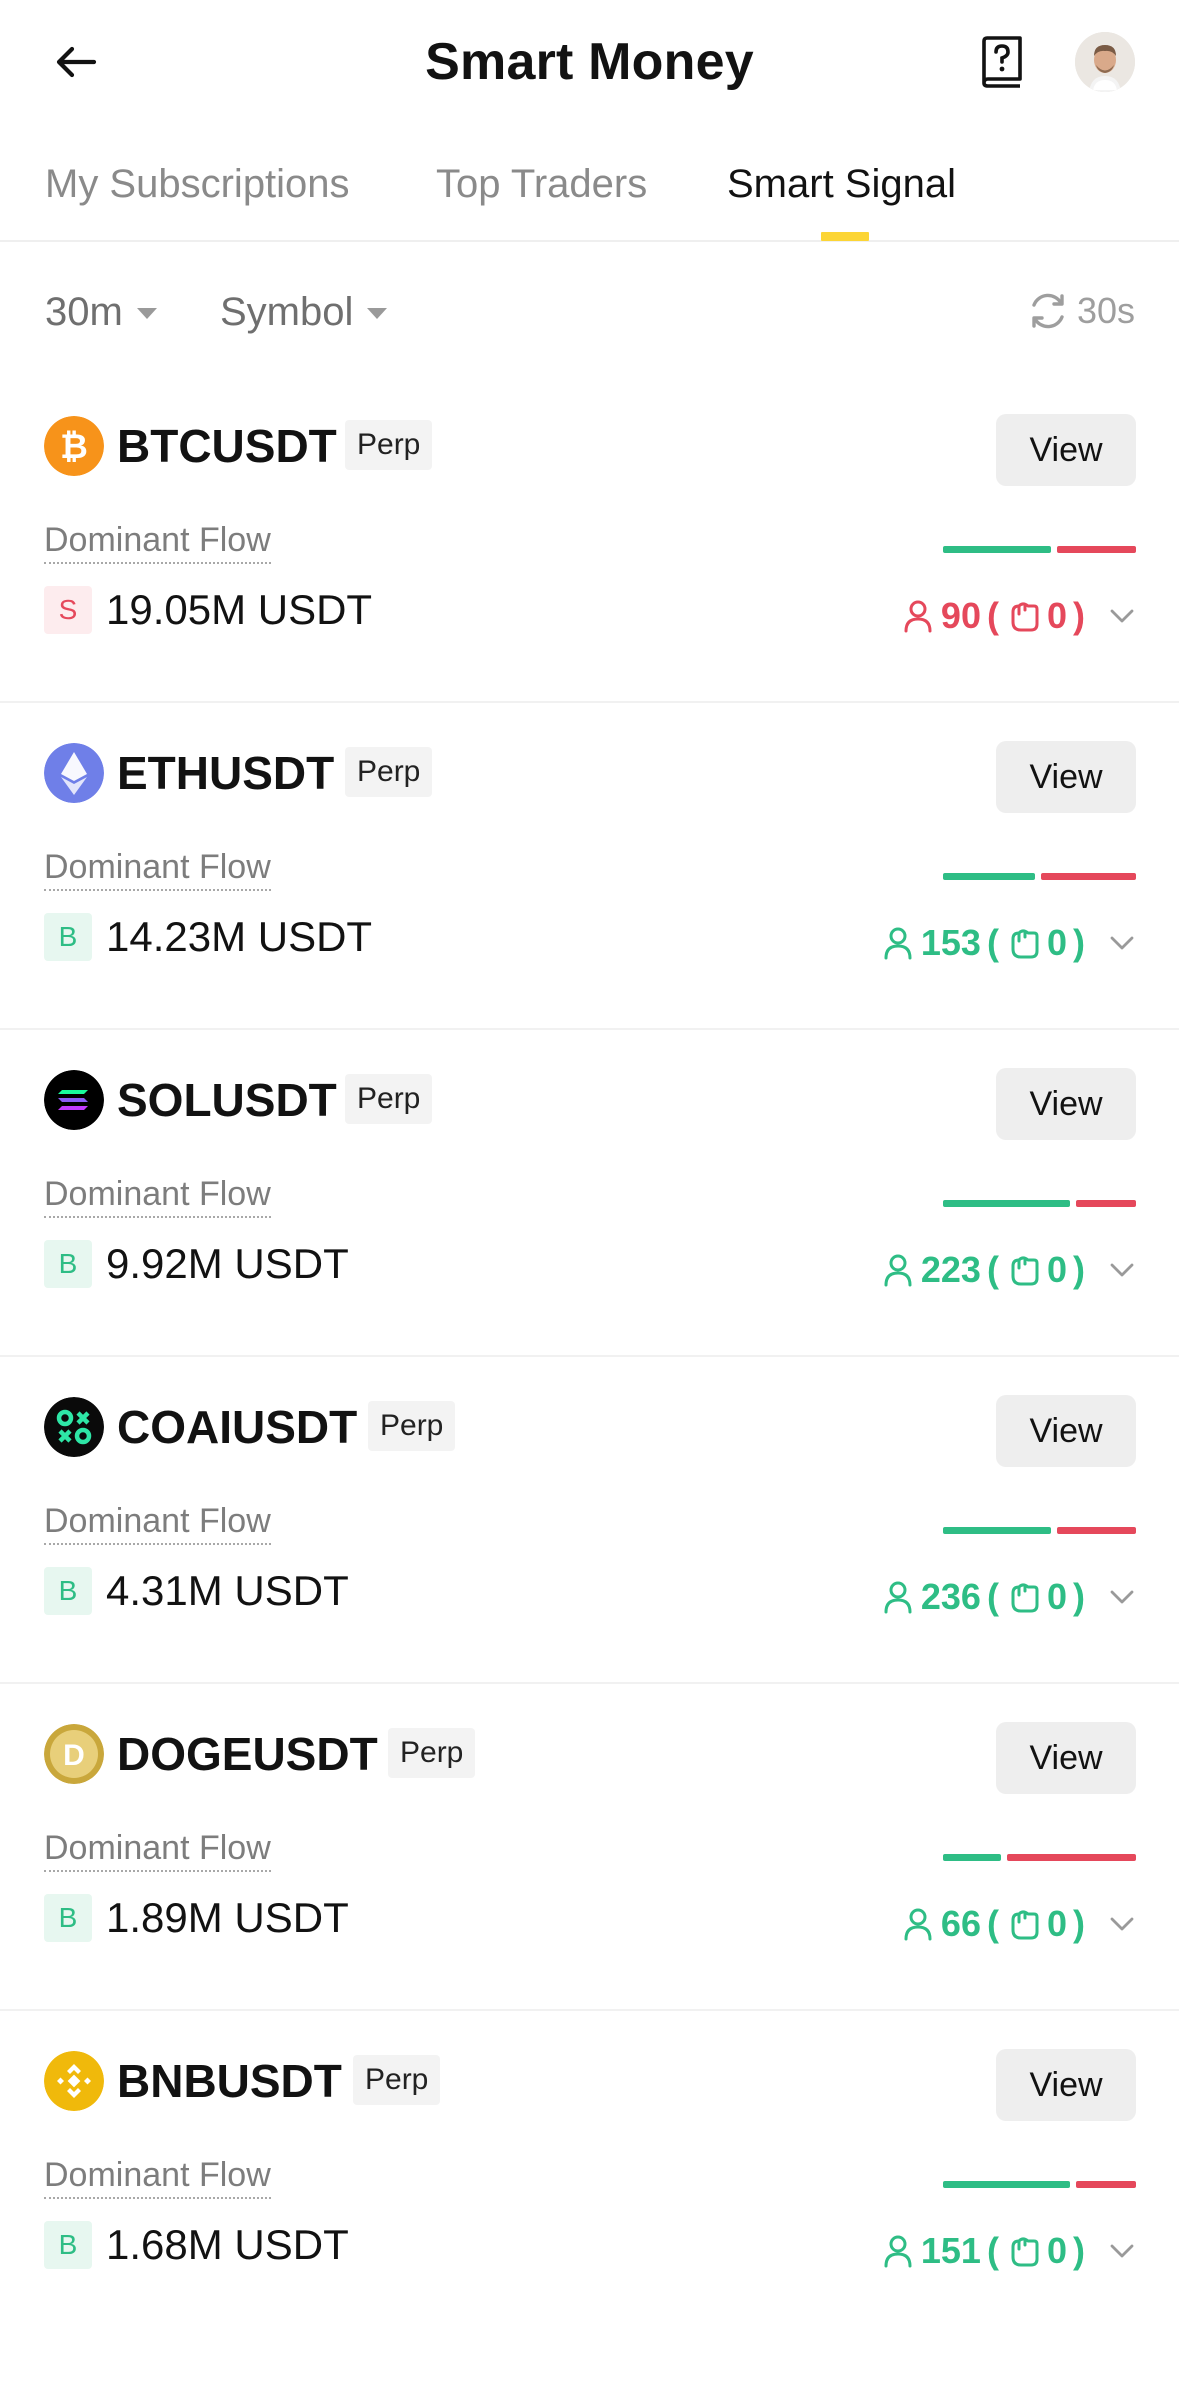 The image size is (1179, 2396). What do you see at coordinates (1009, 1597) in the screenshot?
I see `trader-count-toggle: 236(0)` at bounding box center [1009, 1597].